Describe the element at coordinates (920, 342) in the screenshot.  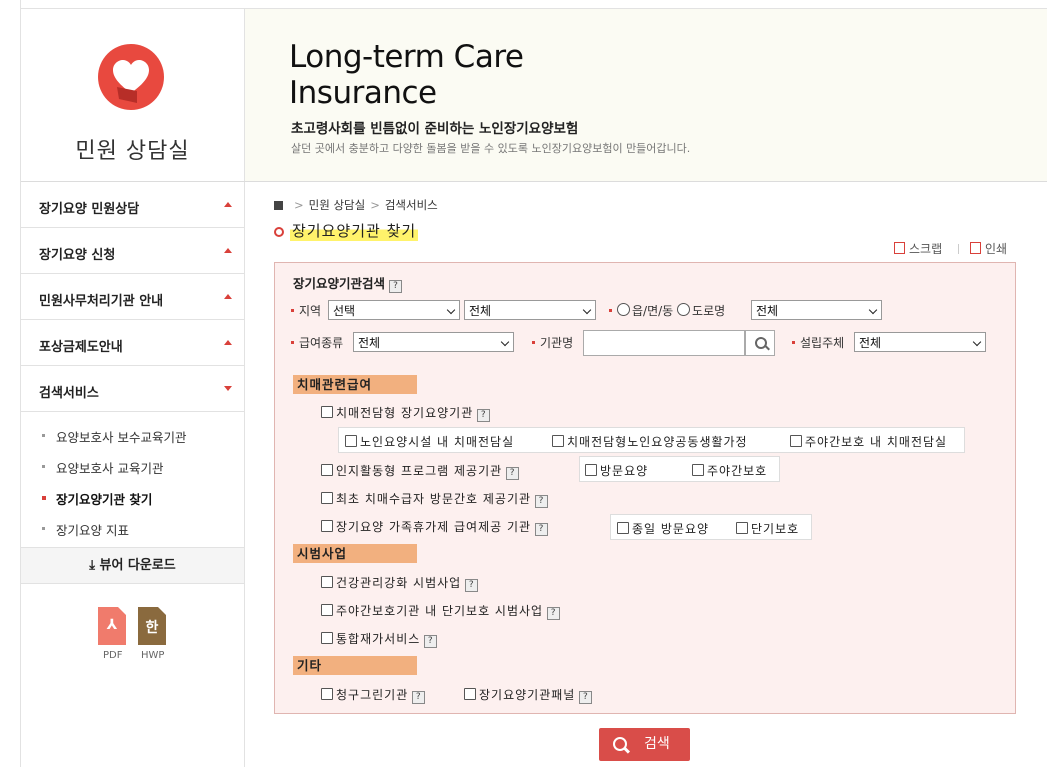
I see `founder-select: 전체` at that location.